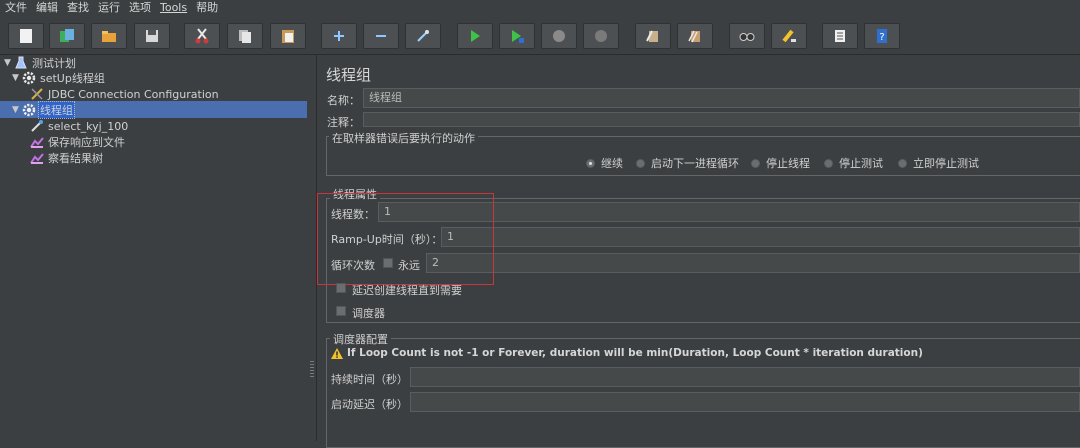 The image size is (1080, 448). Describe the element at coordinates (353, 214) in the screenshot. I see `threads-label: 线程数：` at that location.